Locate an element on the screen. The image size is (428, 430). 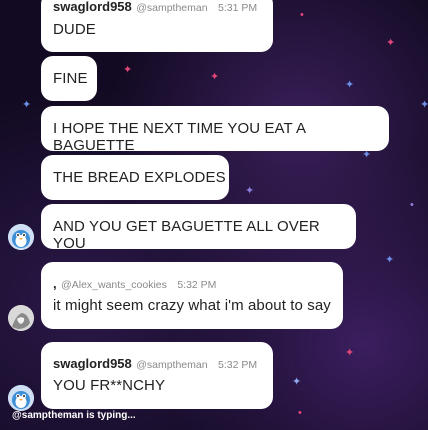
message-header: swaglord958 @samptheman 5:32 PM is located at coordinates (155, 364).